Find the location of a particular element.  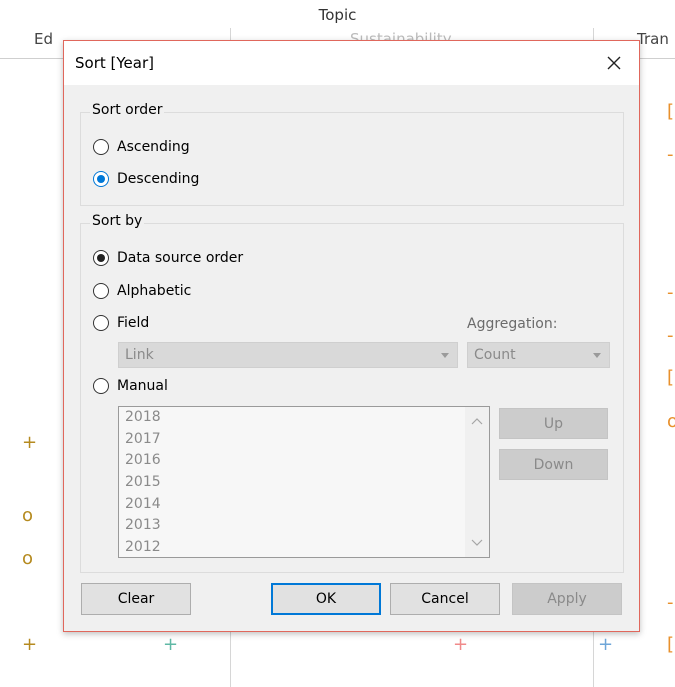

radio-manual-label: Manual is located at coordinates (142, 386).